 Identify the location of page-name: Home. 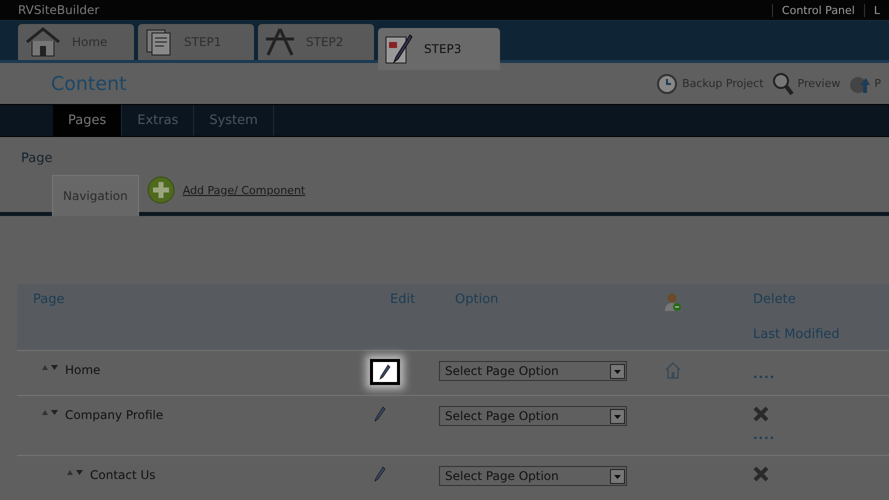
(82, 370).